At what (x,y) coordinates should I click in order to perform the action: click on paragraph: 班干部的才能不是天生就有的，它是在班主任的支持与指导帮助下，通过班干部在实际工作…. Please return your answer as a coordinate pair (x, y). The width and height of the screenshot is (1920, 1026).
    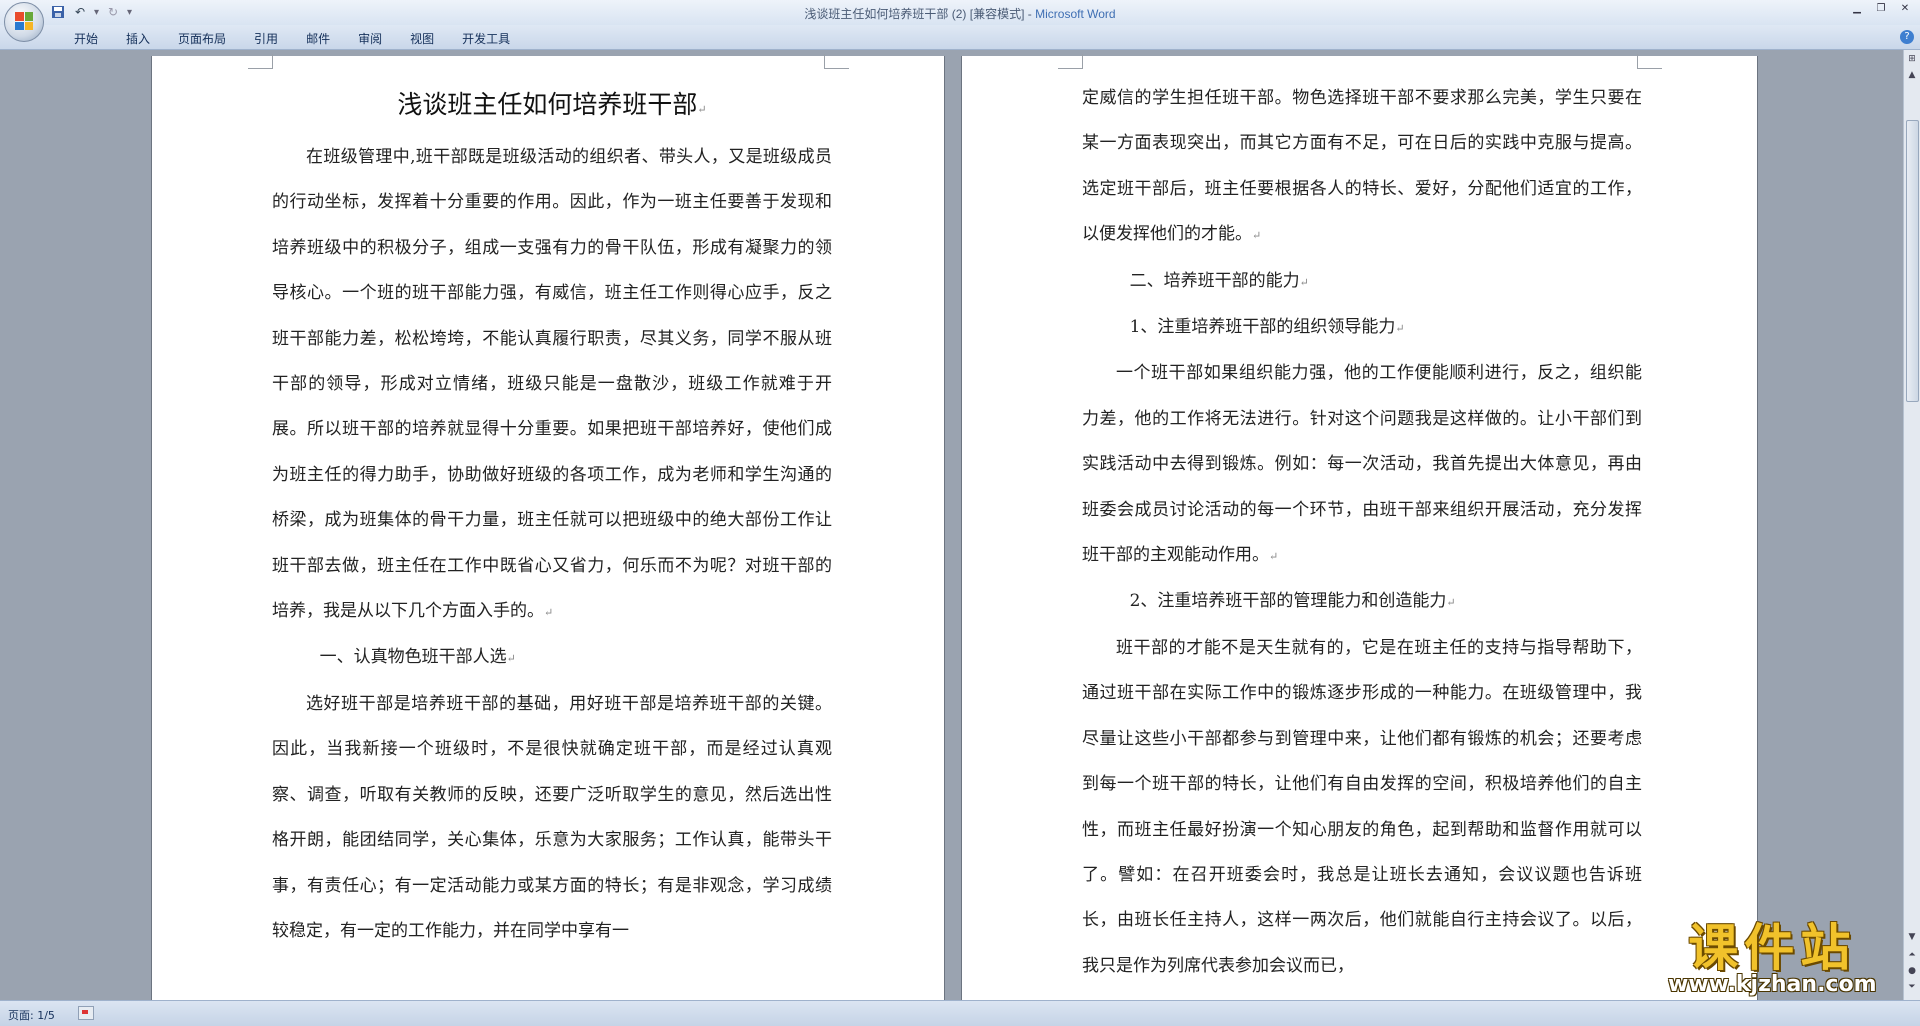
    Looking at the image, I should click on (1362, 806).